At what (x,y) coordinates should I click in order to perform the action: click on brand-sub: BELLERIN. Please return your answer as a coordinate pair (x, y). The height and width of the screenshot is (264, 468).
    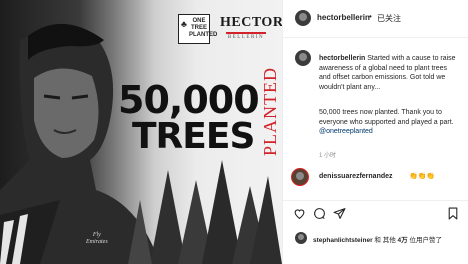
    Looking at the image, I should click on (246, 37).